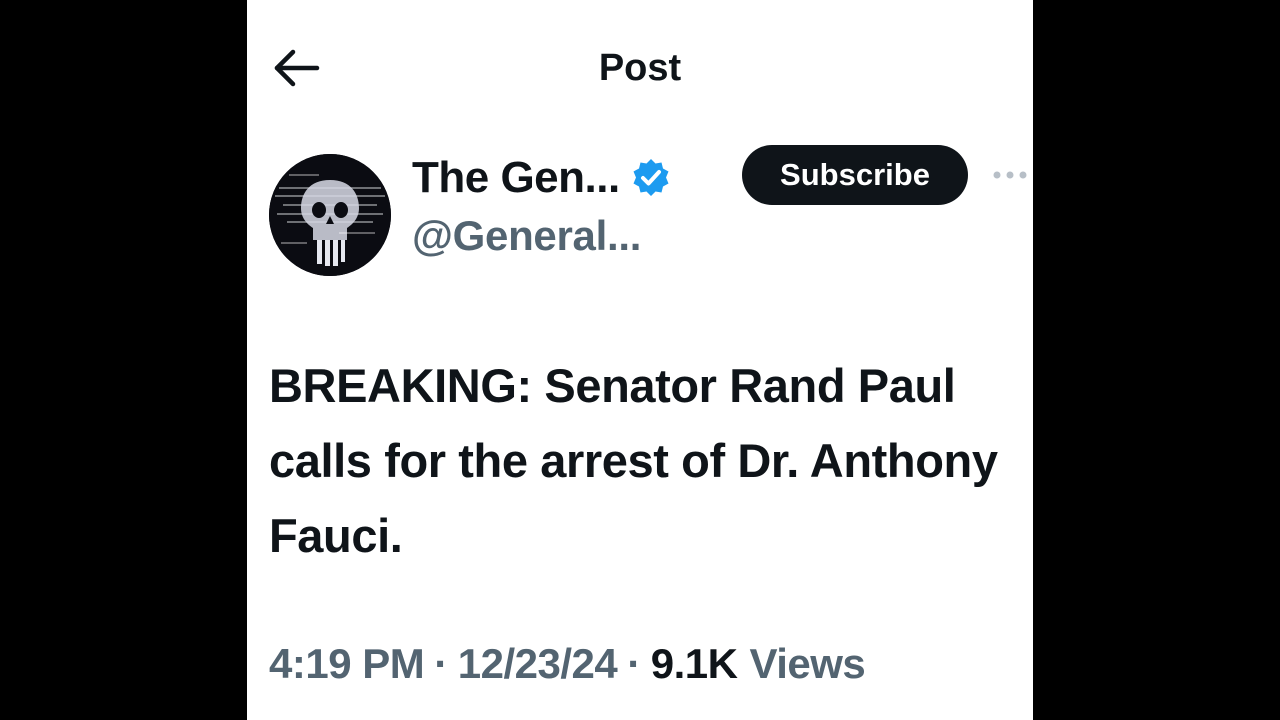 The width and height of the screenshot is (1280, 720). I want to click on post-meta: 4:19 PM · 12/23/24 · 9.1K Views, so click(567, 664).